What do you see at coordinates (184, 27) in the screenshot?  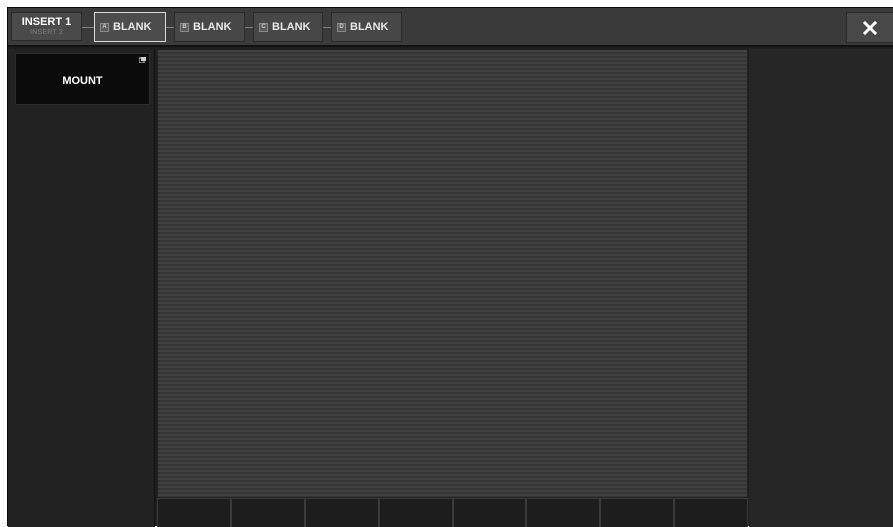 I see `slot-b-letter-icon: B` at bounding box center [184, 27].